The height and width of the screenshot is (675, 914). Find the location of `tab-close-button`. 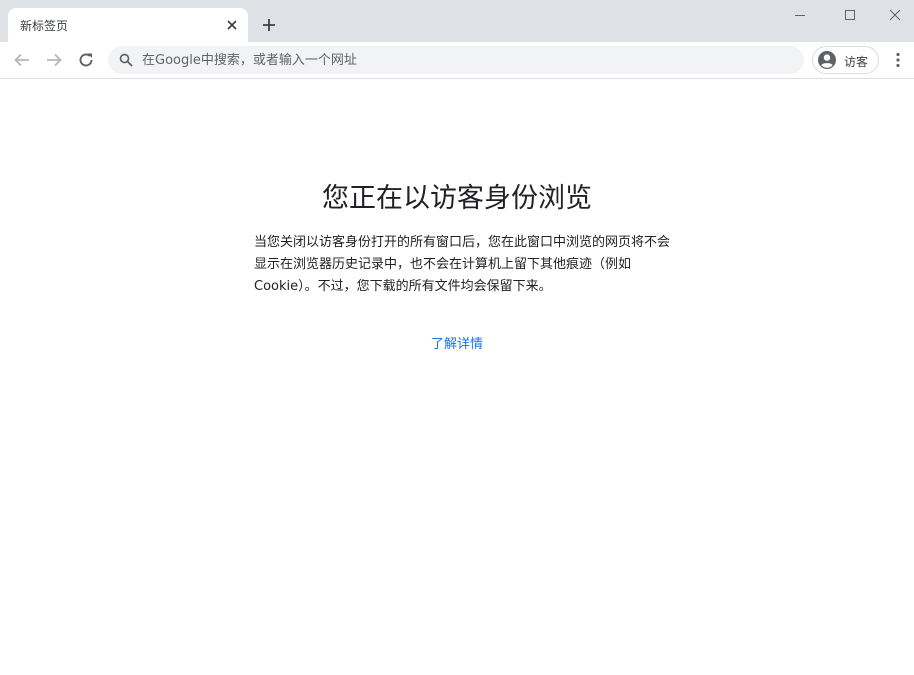

tab-close-button is located at coordinates (232, 25).